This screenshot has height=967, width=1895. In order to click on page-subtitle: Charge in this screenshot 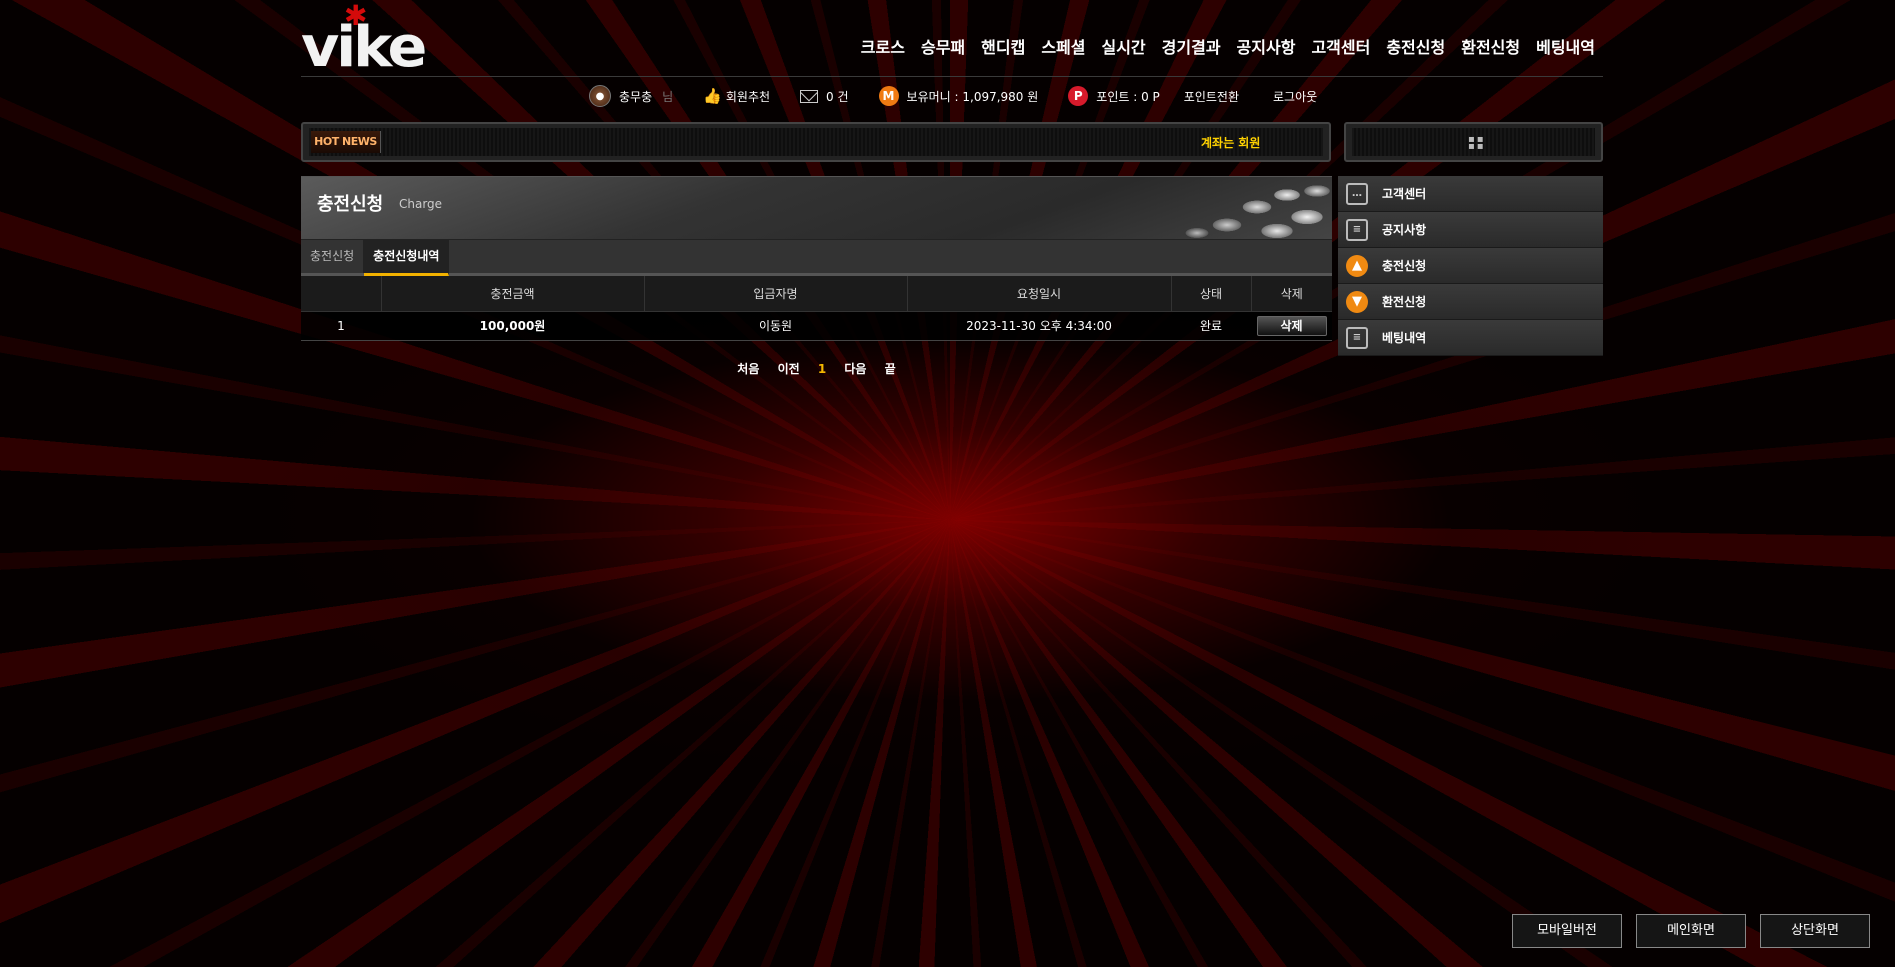, I will do `click(421, 204)`.